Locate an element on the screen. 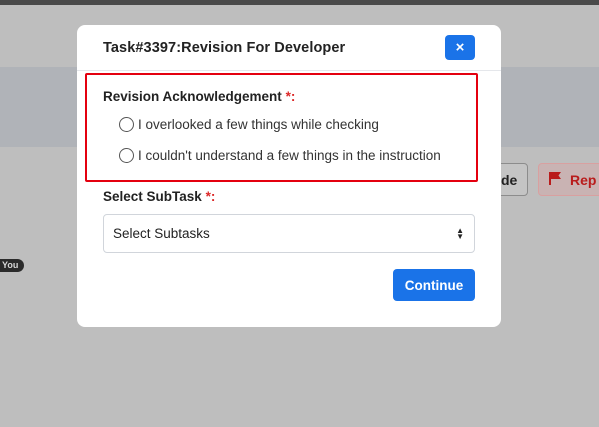 The width and height of the screenshot is (599, 427). background-badge: You is located at coordinates (12, 265).